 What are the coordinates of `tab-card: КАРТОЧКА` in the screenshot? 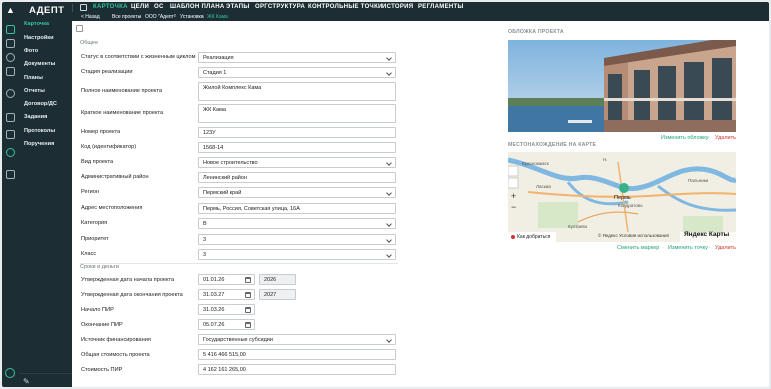 It's located at (110, 7).